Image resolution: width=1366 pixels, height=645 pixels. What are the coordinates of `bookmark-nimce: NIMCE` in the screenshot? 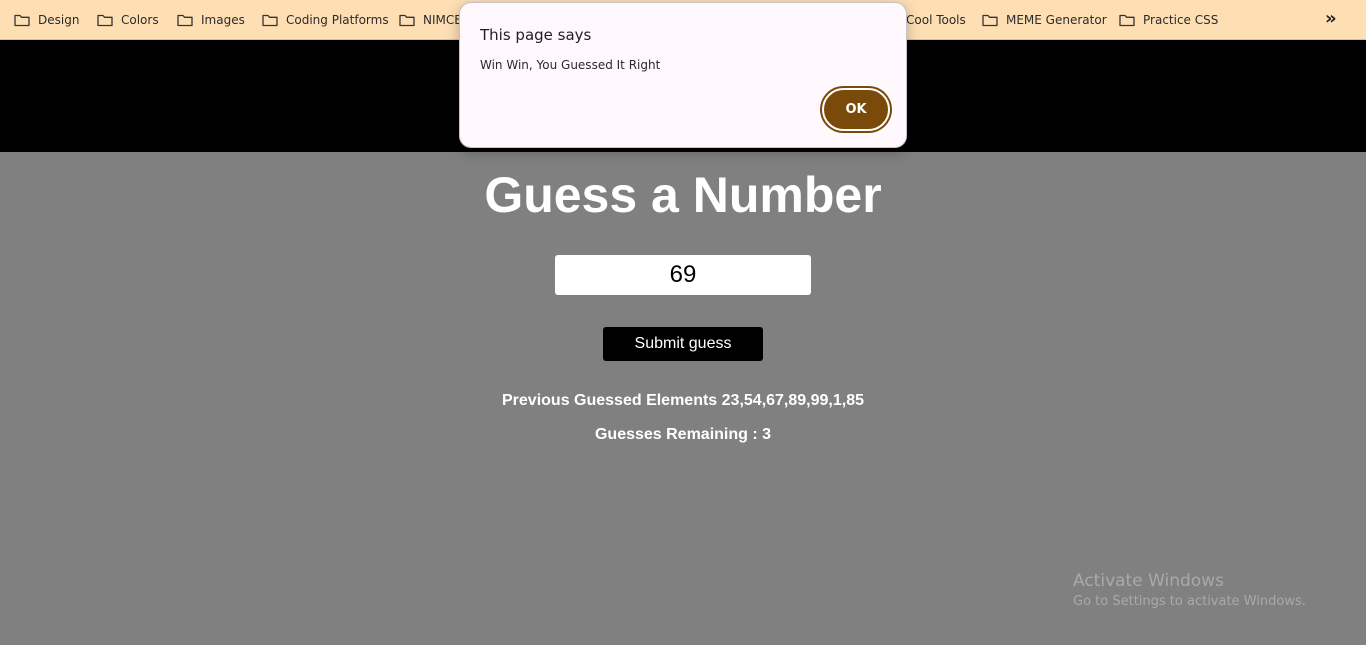 It's located at (430, 19).